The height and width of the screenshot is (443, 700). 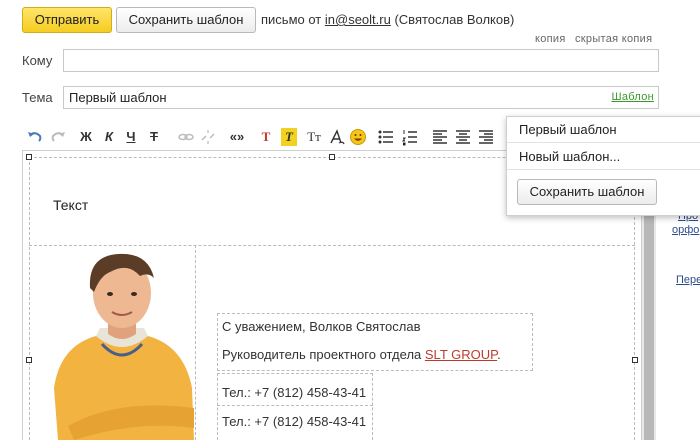 I want to click on subject-input: Первый шаблон Шаблон, so click(x=361, y=97).